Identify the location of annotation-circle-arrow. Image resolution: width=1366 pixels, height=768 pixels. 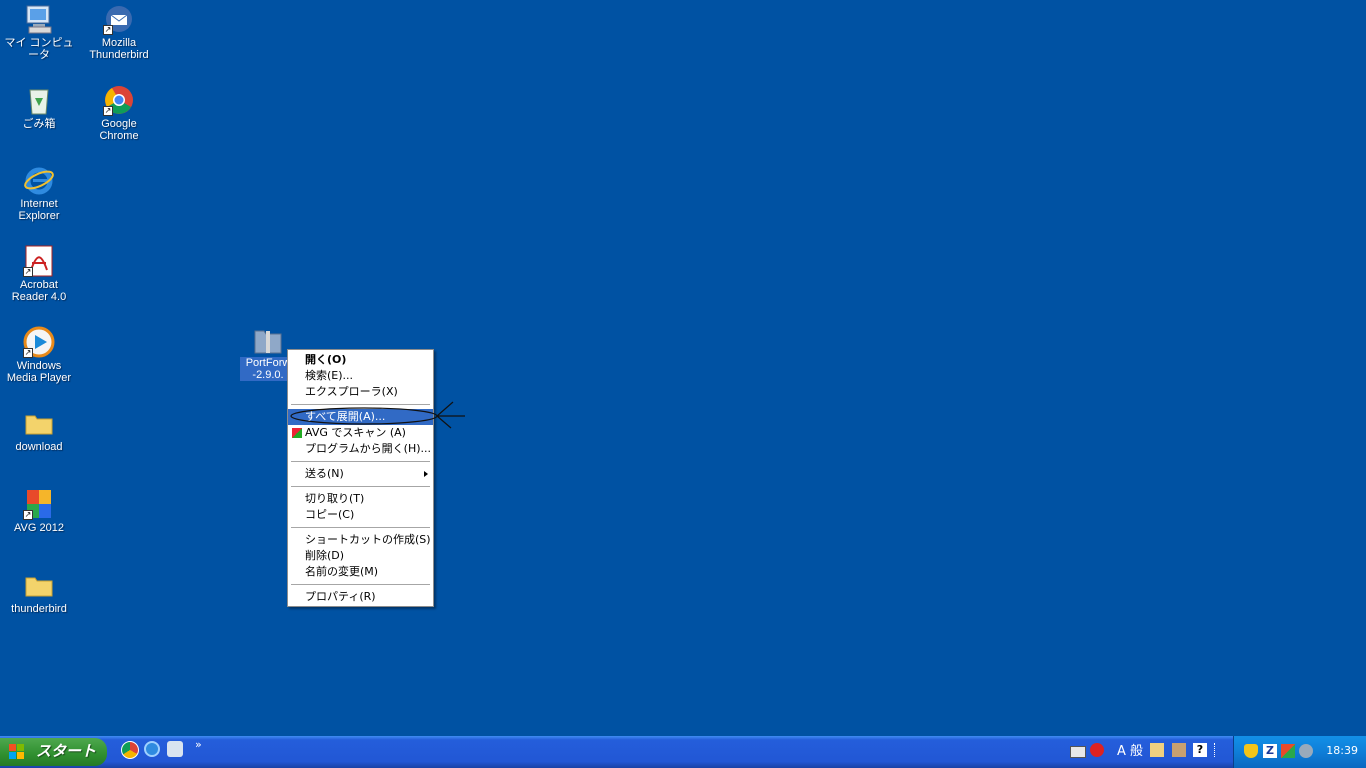
(377, 415).